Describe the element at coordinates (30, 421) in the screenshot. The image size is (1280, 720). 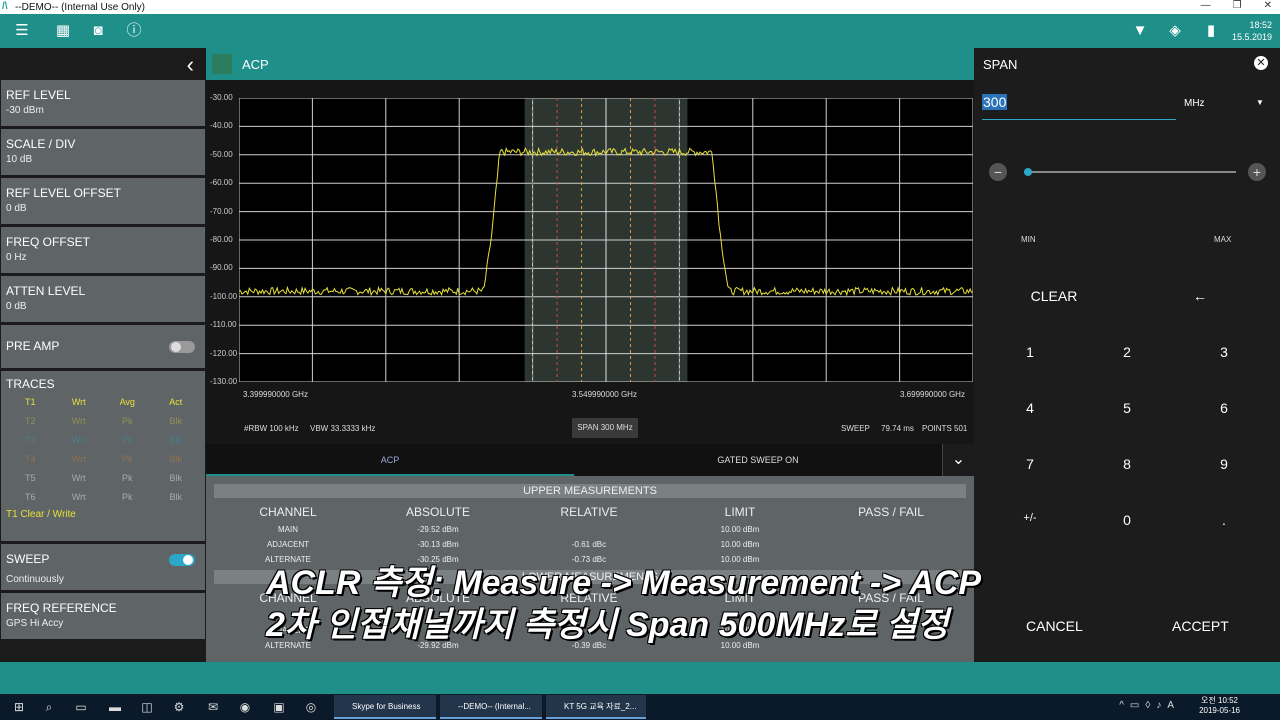
I see `trace-cell: T2` at that location.